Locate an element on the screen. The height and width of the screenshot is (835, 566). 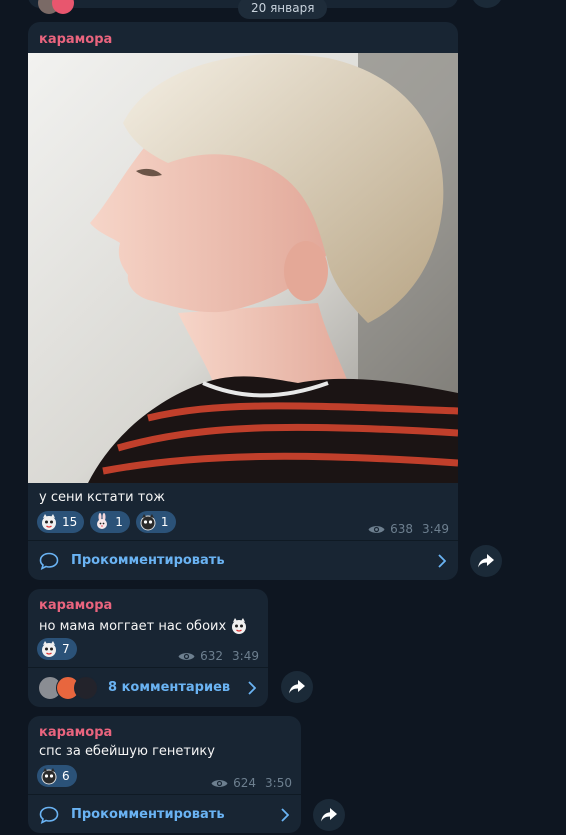
comments-button: 8 комментариев is located at coordinates (148, 687).